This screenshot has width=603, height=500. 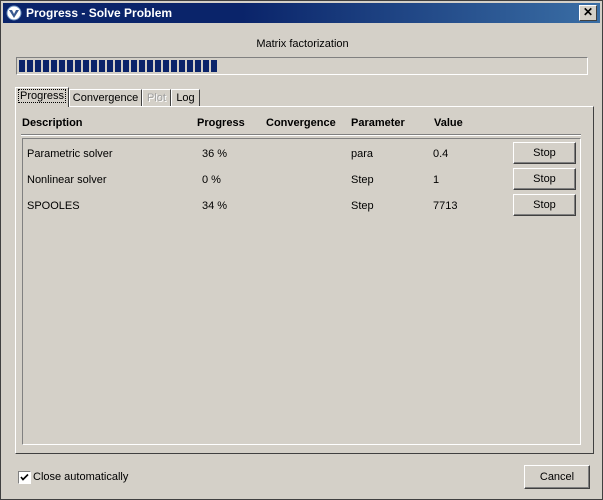 What do you see at coordinates (99, 13) in the screenshot?
I see `window-title: Progress - Solve Problem` at bounding box center [99, 13].